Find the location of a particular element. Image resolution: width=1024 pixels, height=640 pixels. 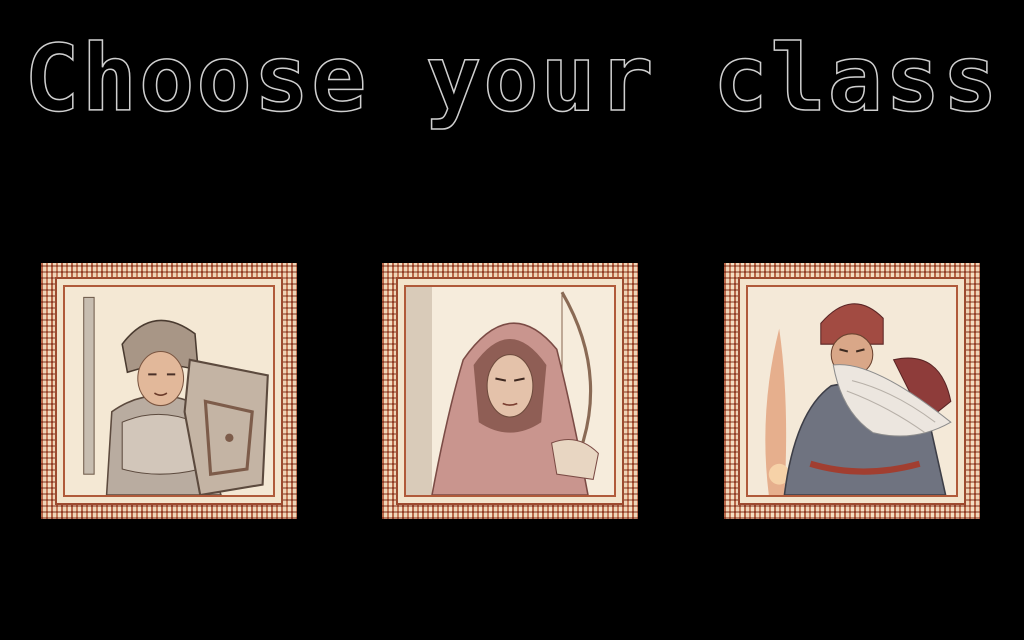

class-option-archer is located at coordinates (510, 391).